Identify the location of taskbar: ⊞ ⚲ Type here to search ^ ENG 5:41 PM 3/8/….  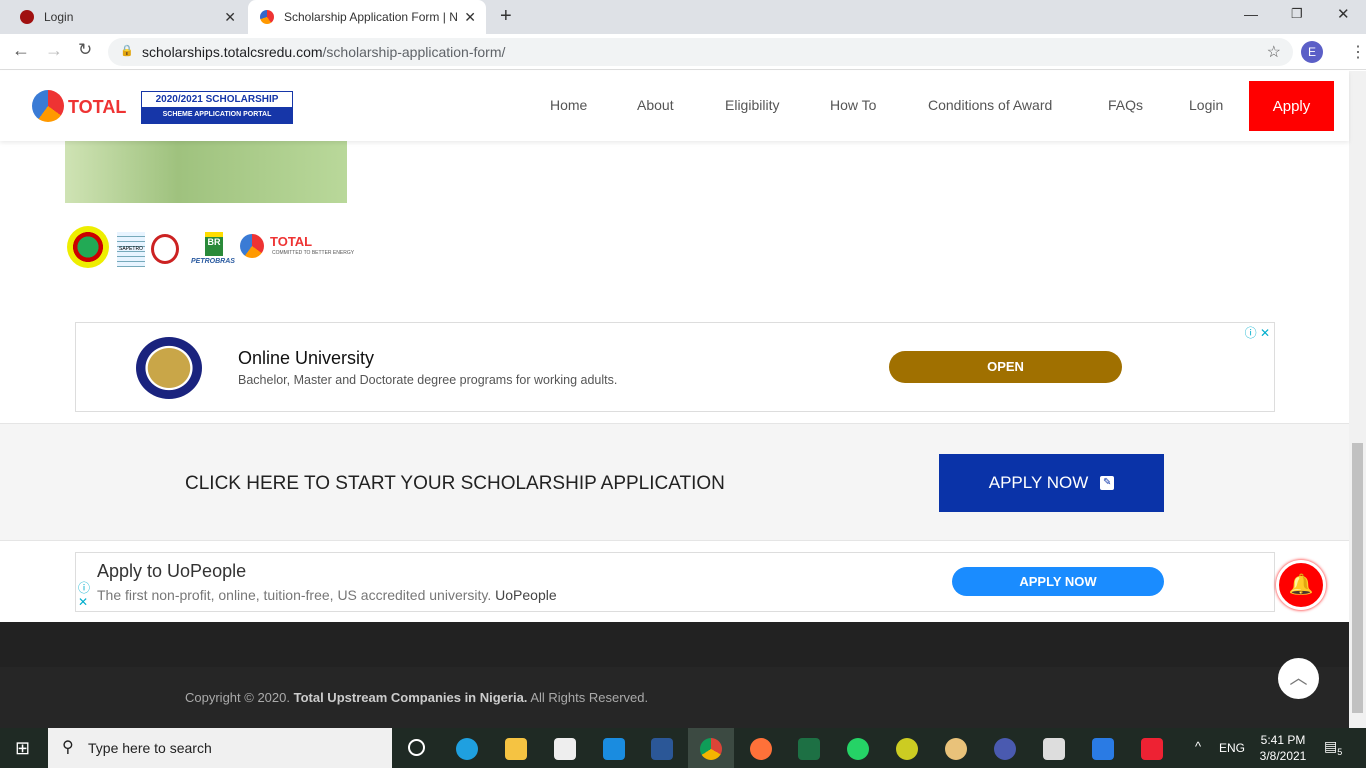
(683, 748).